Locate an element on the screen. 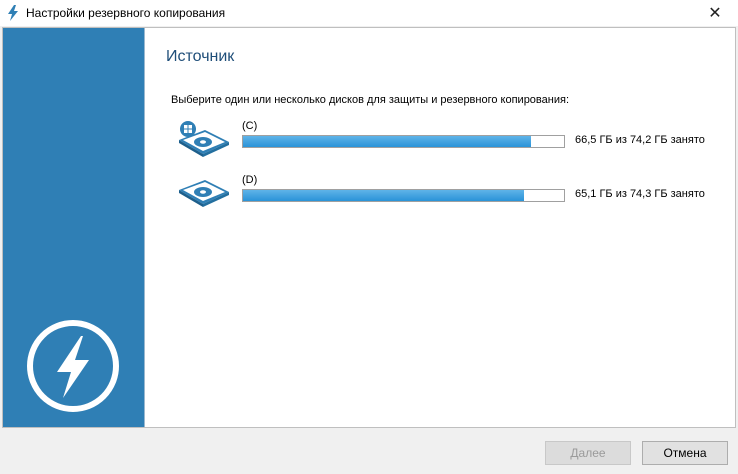 This screenshot has width=738, height=474. title-bar: Настройки резервного копирования ✕ is located at coordinates (369, 13).